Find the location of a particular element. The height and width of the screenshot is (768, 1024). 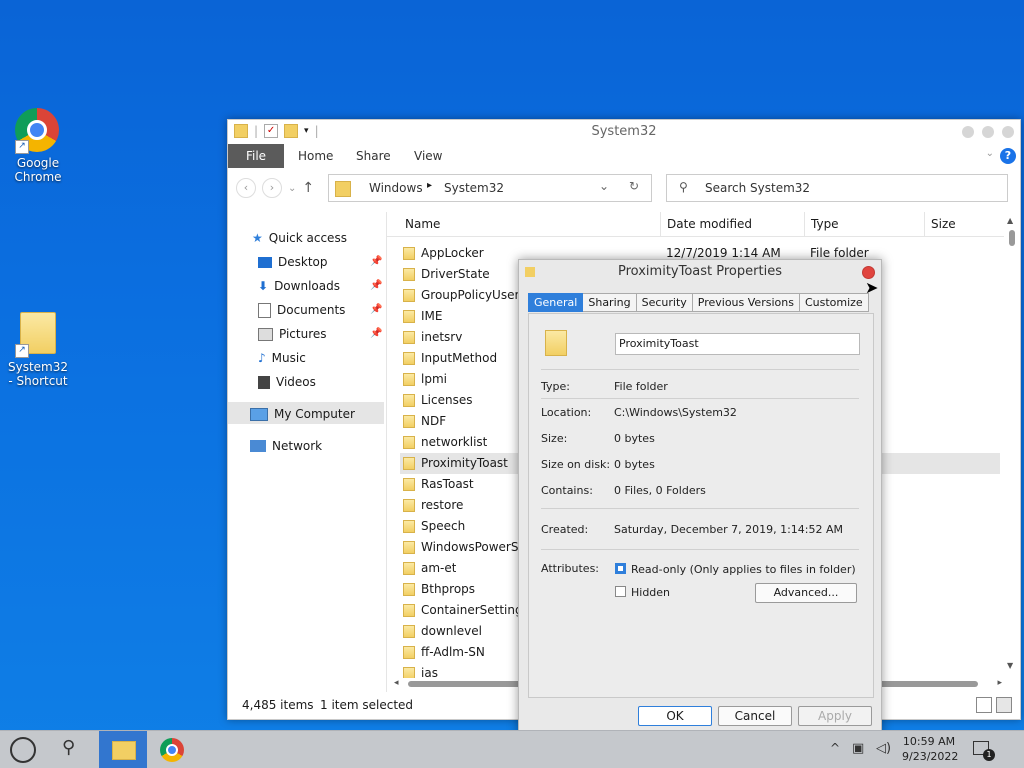

clock: 10:59 AM 9/23/2022 is located at coordinates (930, 749).